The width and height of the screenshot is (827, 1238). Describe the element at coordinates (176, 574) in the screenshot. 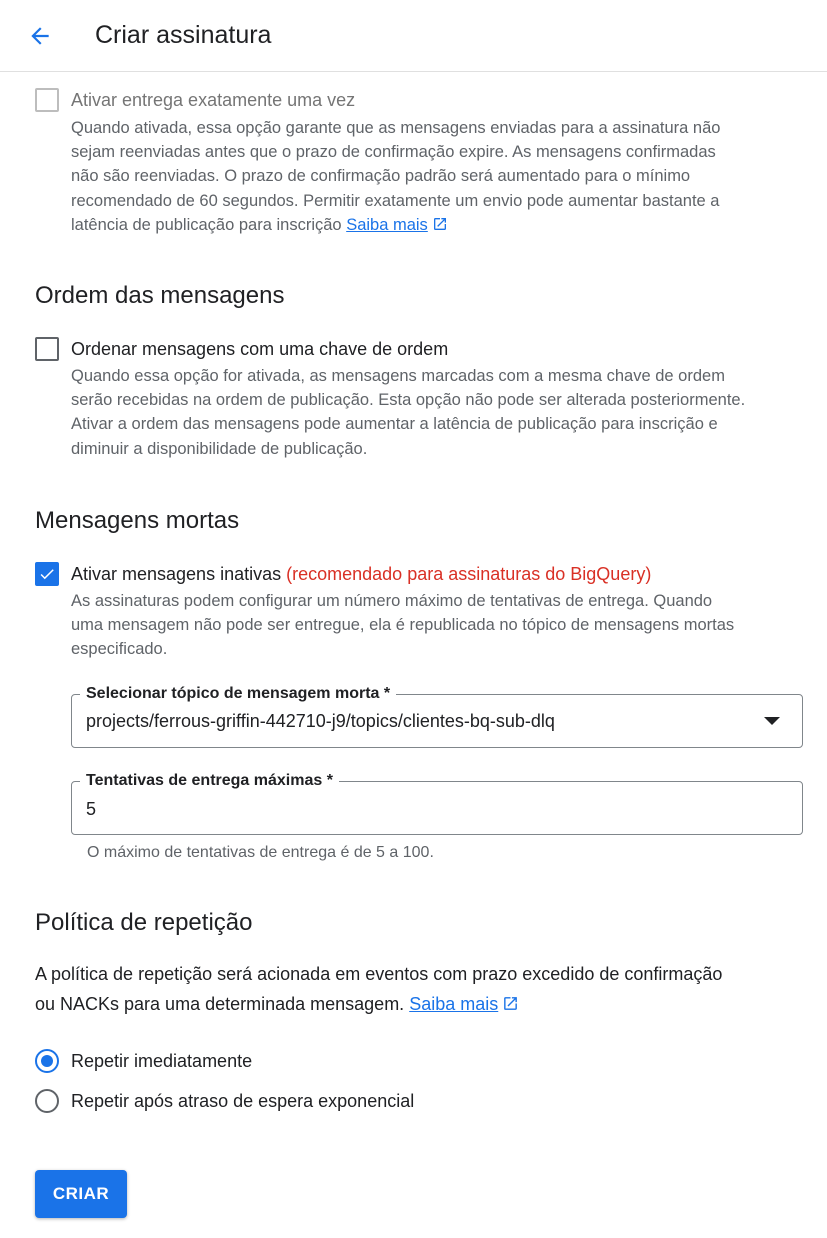

I see `dead-letter-label-text: Ativar mensagens inativas` at that location.